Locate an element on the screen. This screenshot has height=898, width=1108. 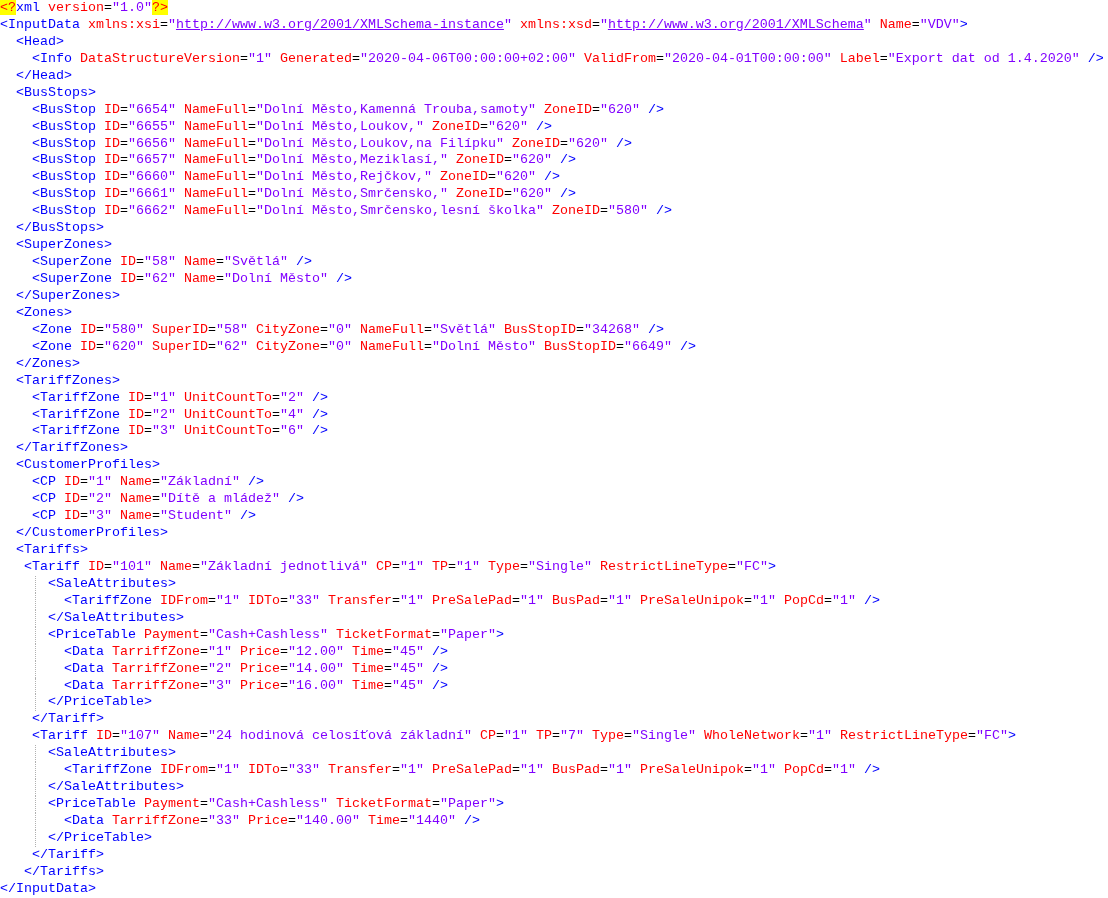
code-line: </InputData> is located at coordinates (48, 888).